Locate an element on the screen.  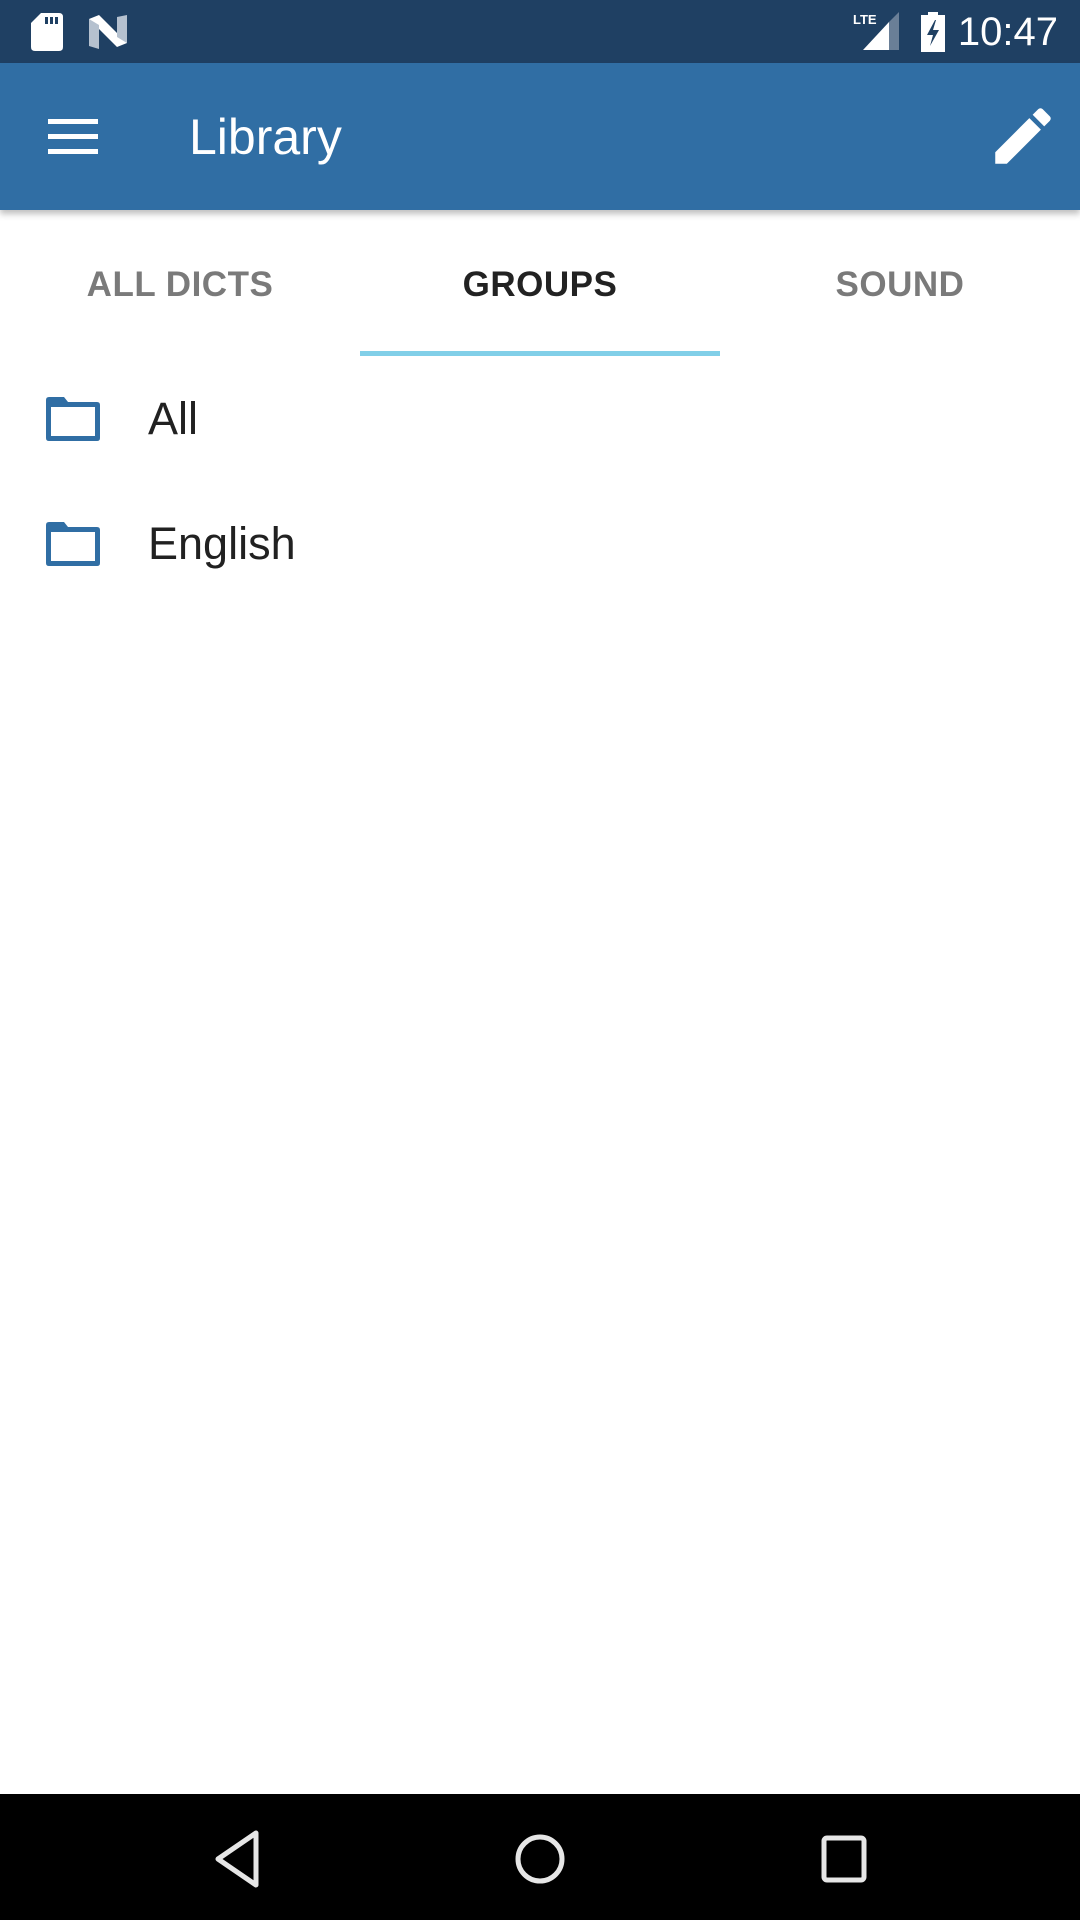
tab-all-dicts: ALL DICTS is located at coordinates (180, 283).